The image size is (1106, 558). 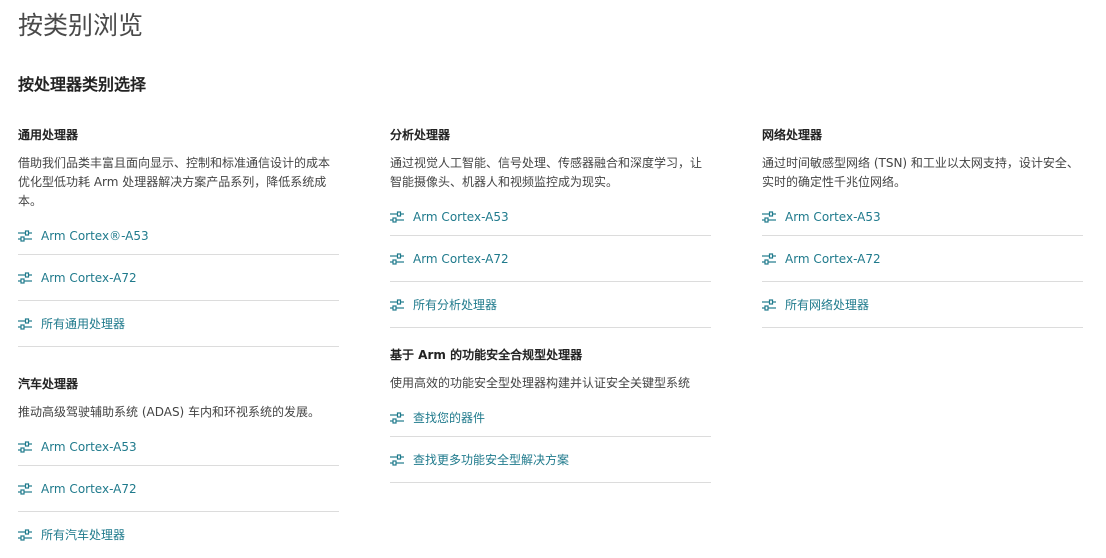 I want to click on category-title: 网络处理器, so click(x=792, y=135).